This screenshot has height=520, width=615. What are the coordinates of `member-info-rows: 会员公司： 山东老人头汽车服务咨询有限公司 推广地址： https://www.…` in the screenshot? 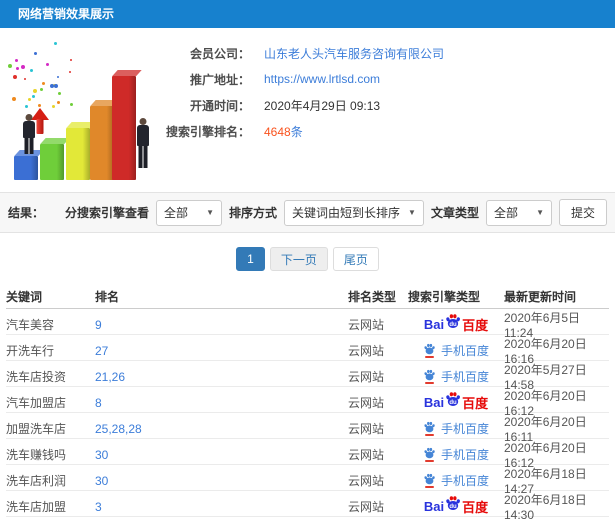 It's located at (302, 92).